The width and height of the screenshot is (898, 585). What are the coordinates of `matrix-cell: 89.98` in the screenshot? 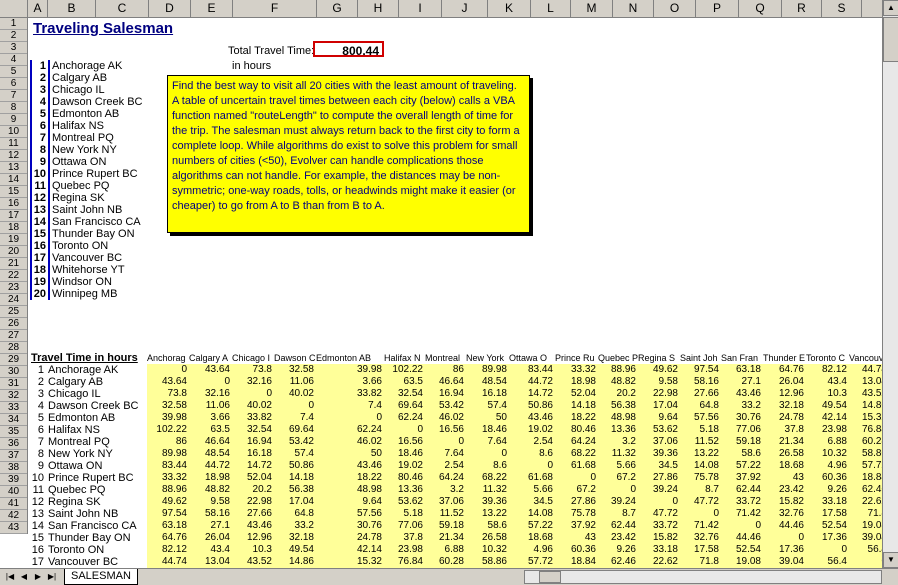 It's located at (168, 454).